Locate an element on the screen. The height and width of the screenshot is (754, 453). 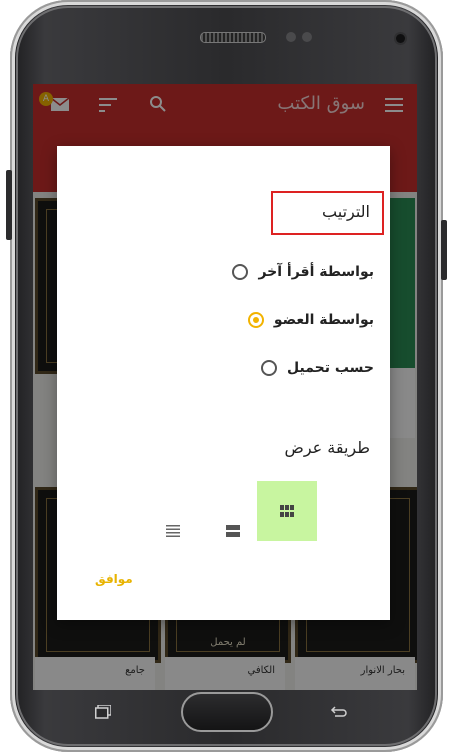
view-wide-list-button is located at coordinates (233, 531).